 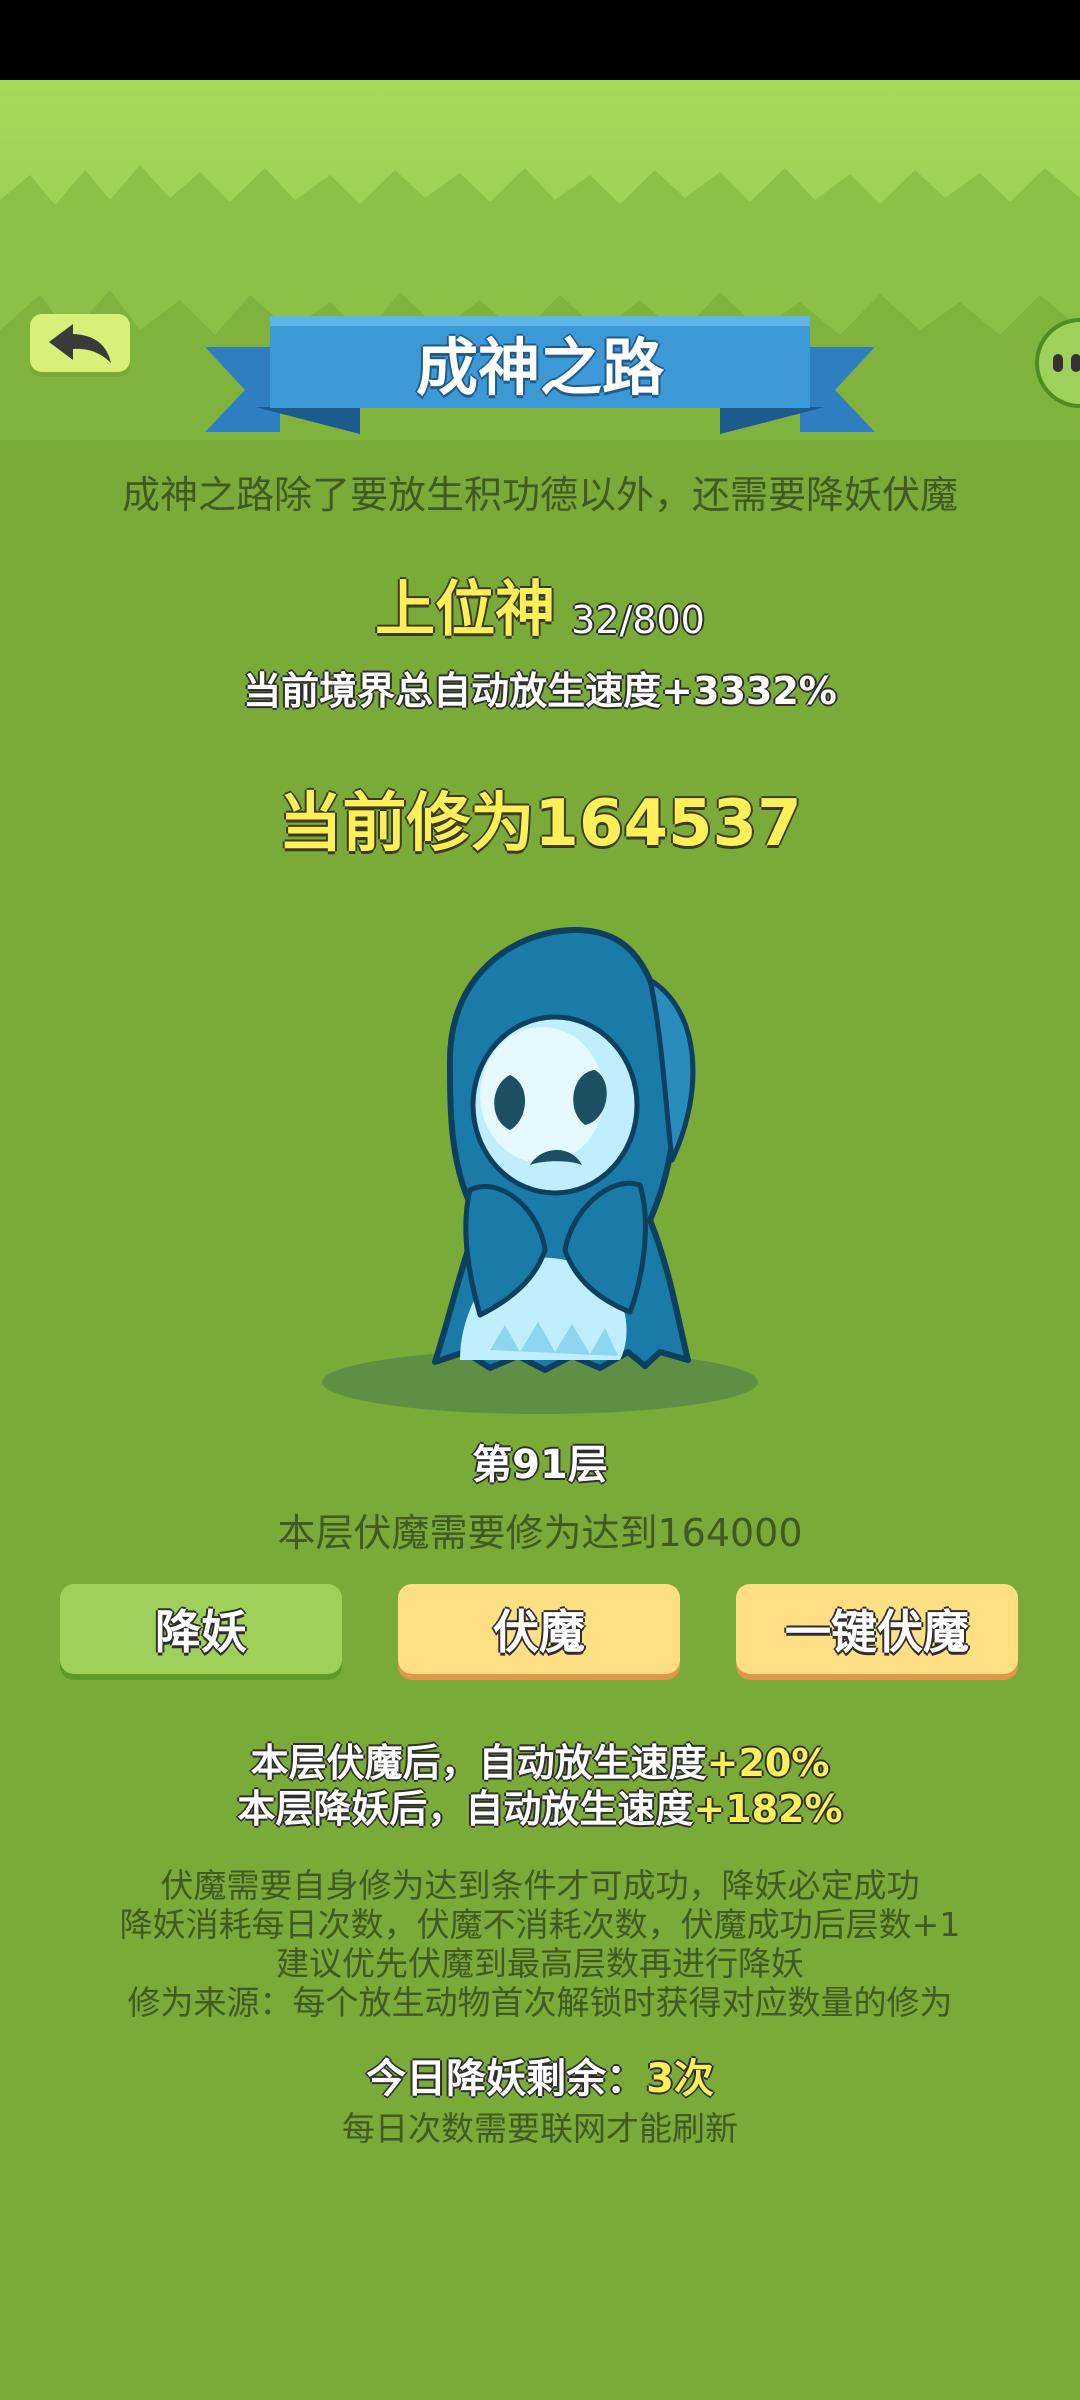 I want to click on remaining-label: 今日降妖剩余：, so click(x=506, y=2079).